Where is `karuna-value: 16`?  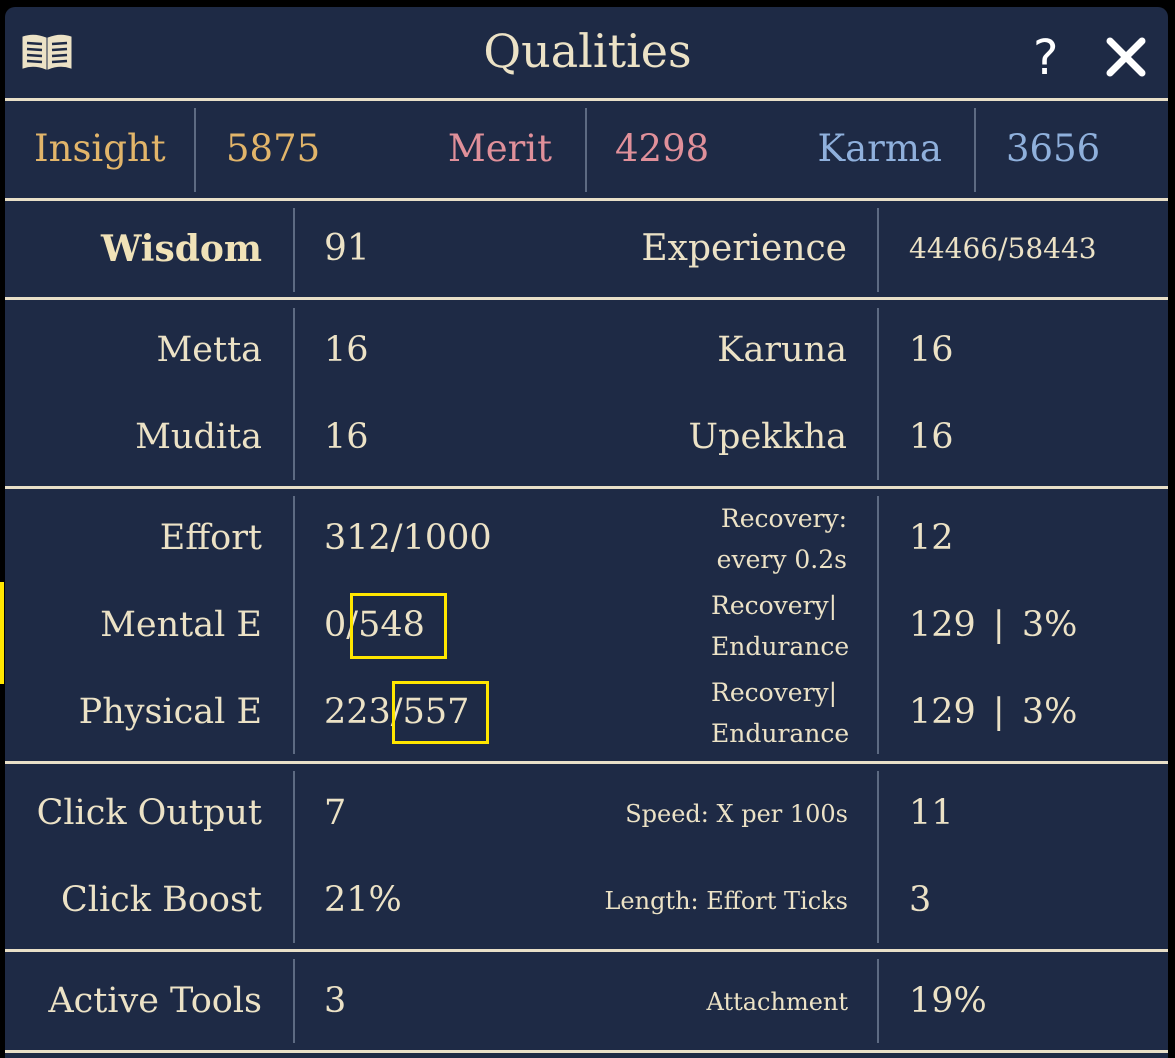 karuna-value: 16 is located at coordinates (931, 350).